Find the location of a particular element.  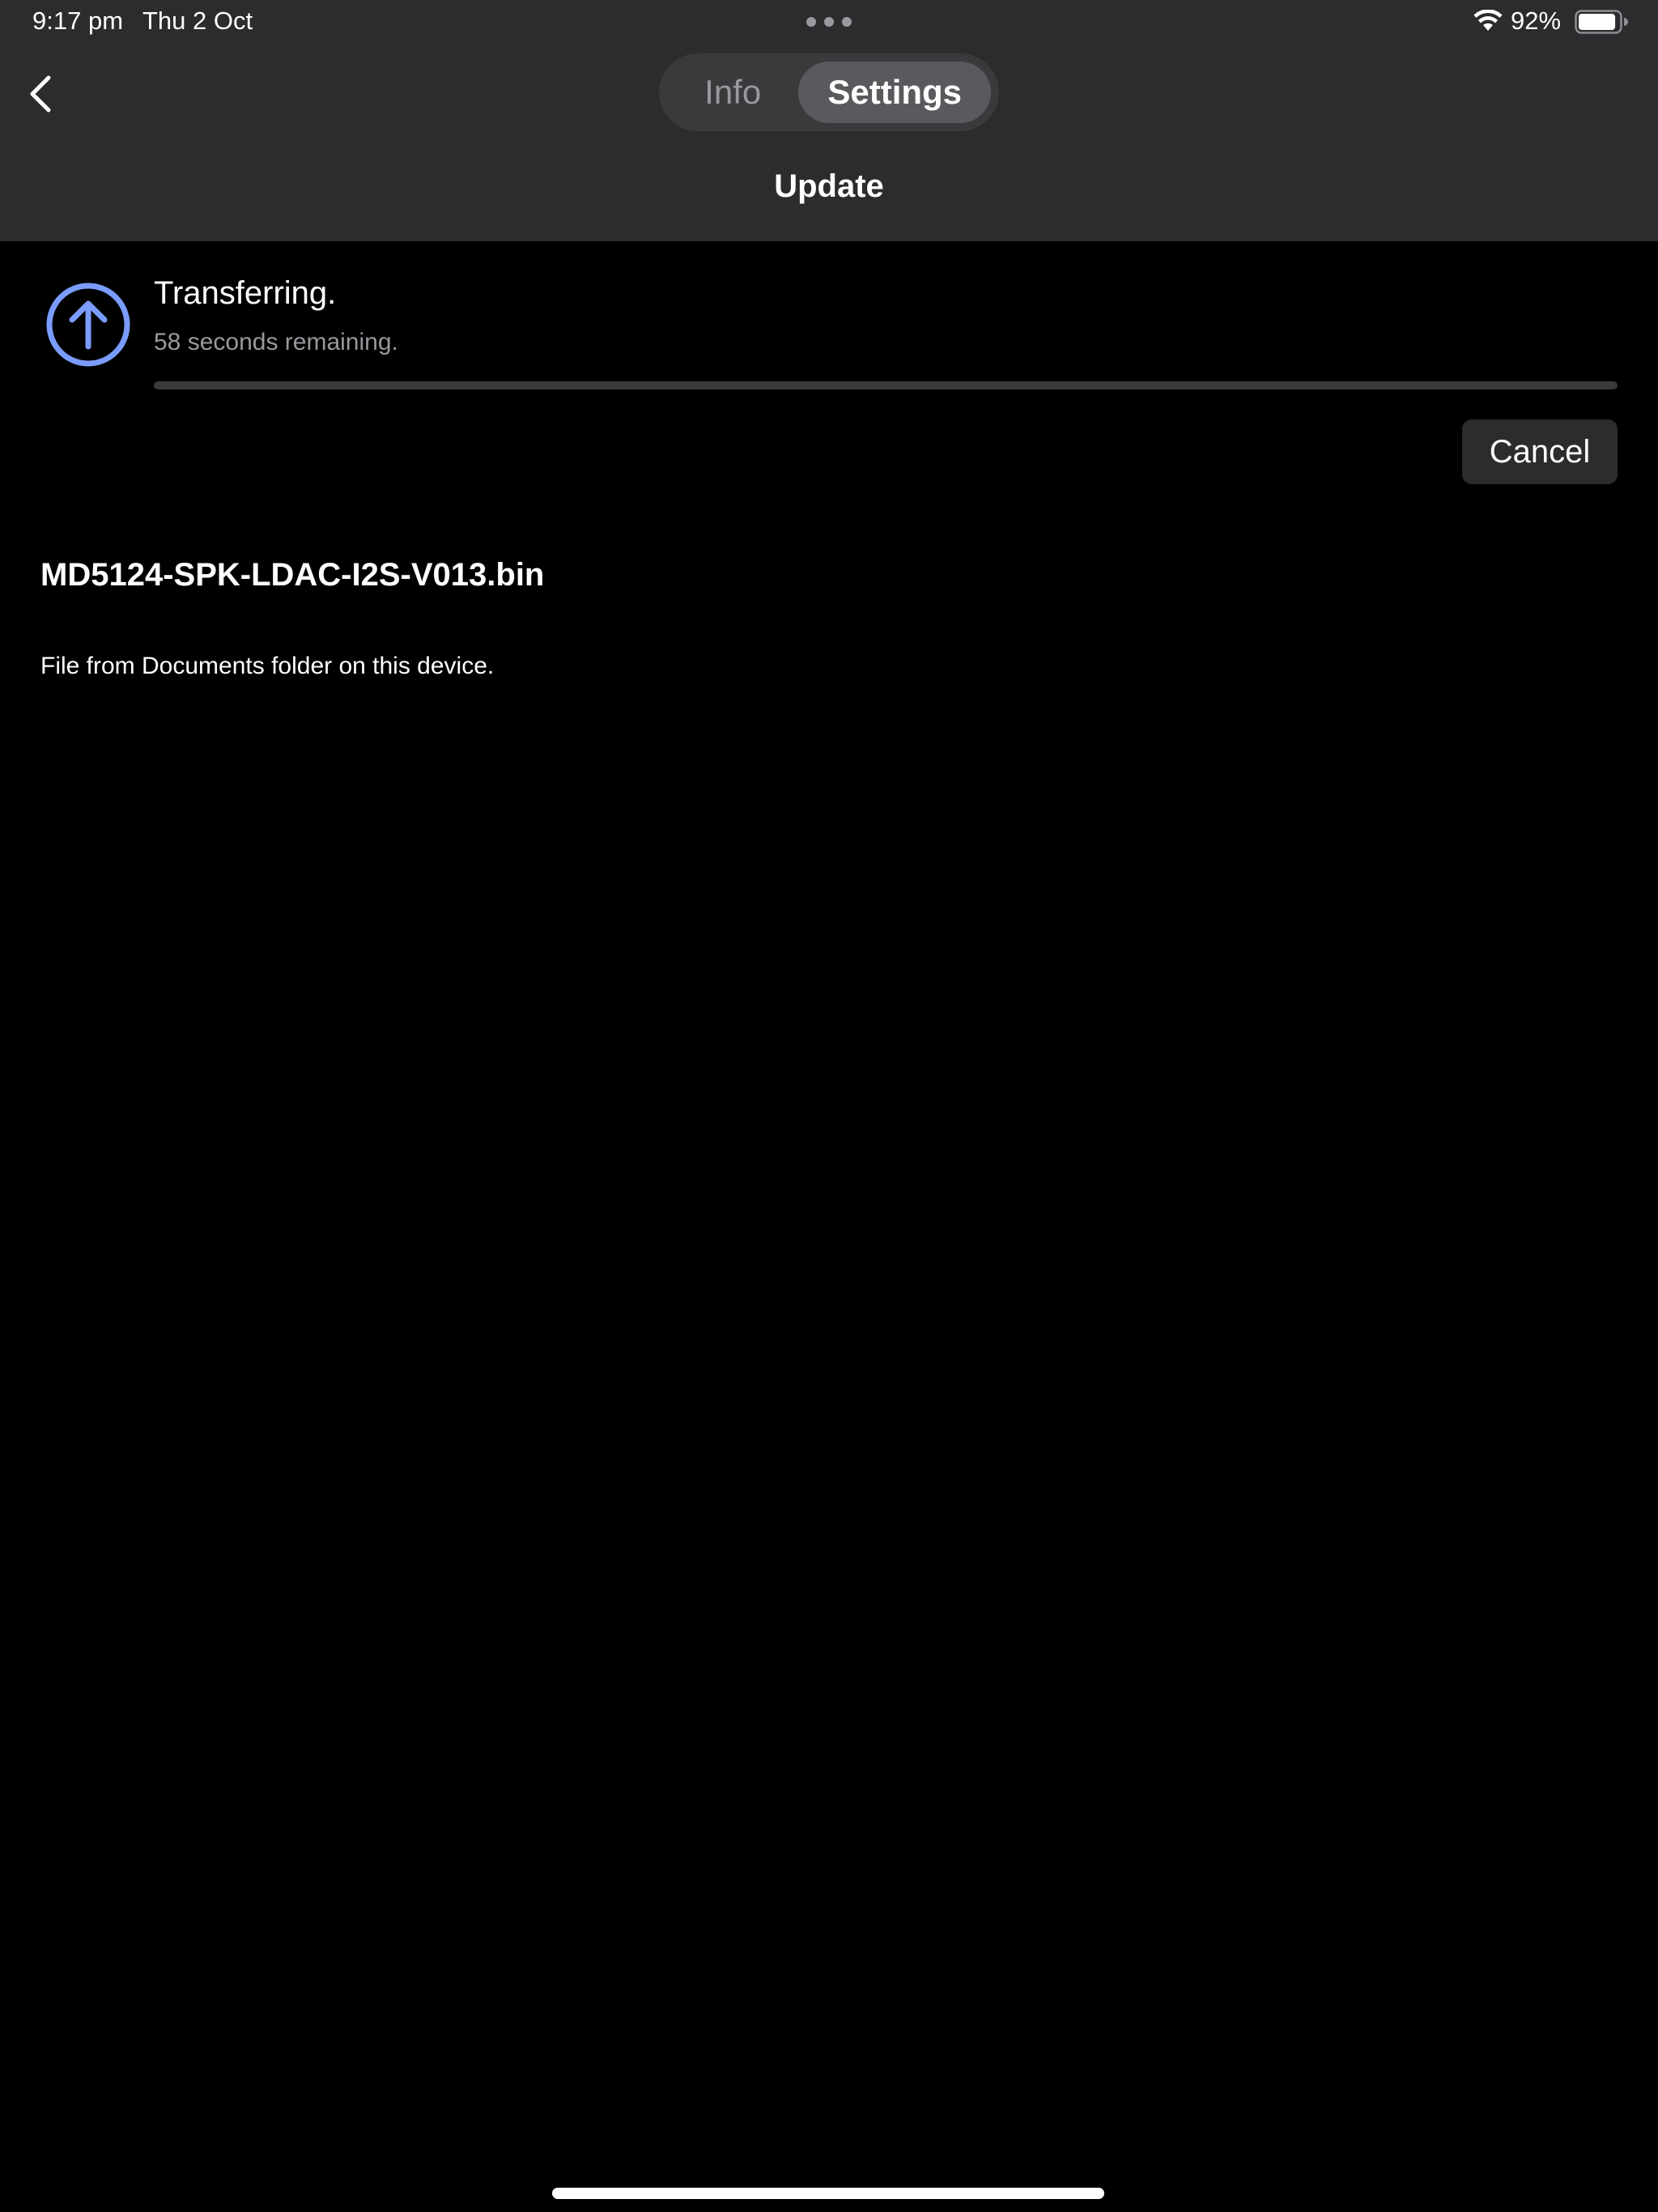

battery-icon is located at coordinates (1601, 22).